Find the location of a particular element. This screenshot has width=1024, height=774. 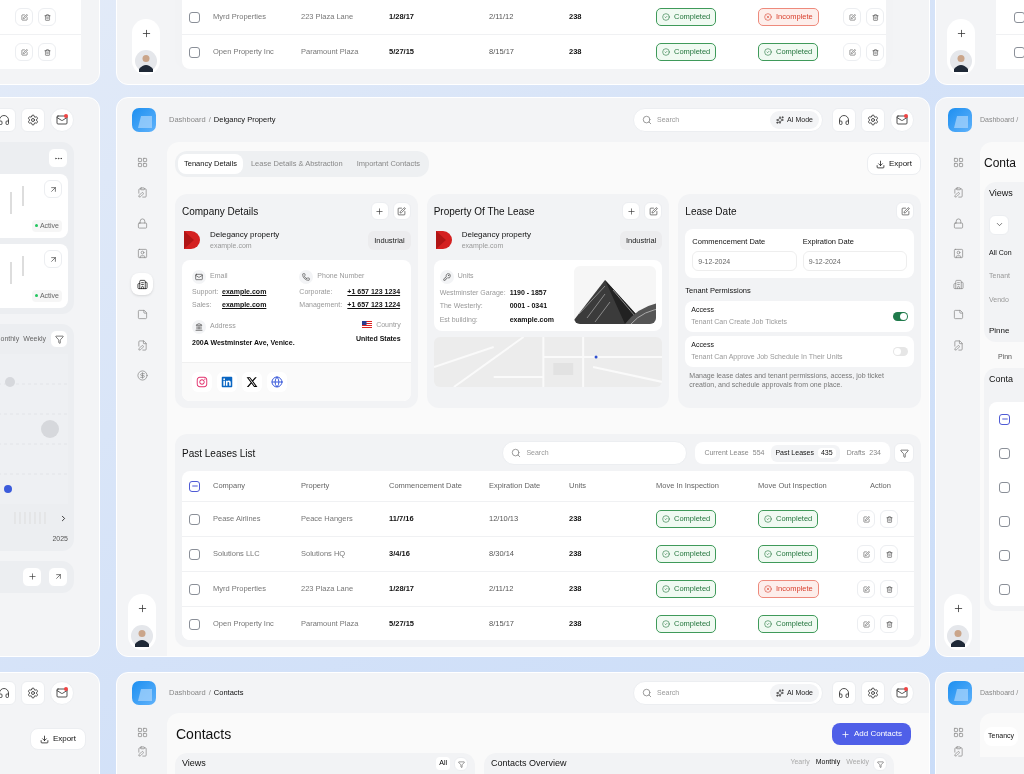

page-title: Contacts is located at coordinates (204, 734).